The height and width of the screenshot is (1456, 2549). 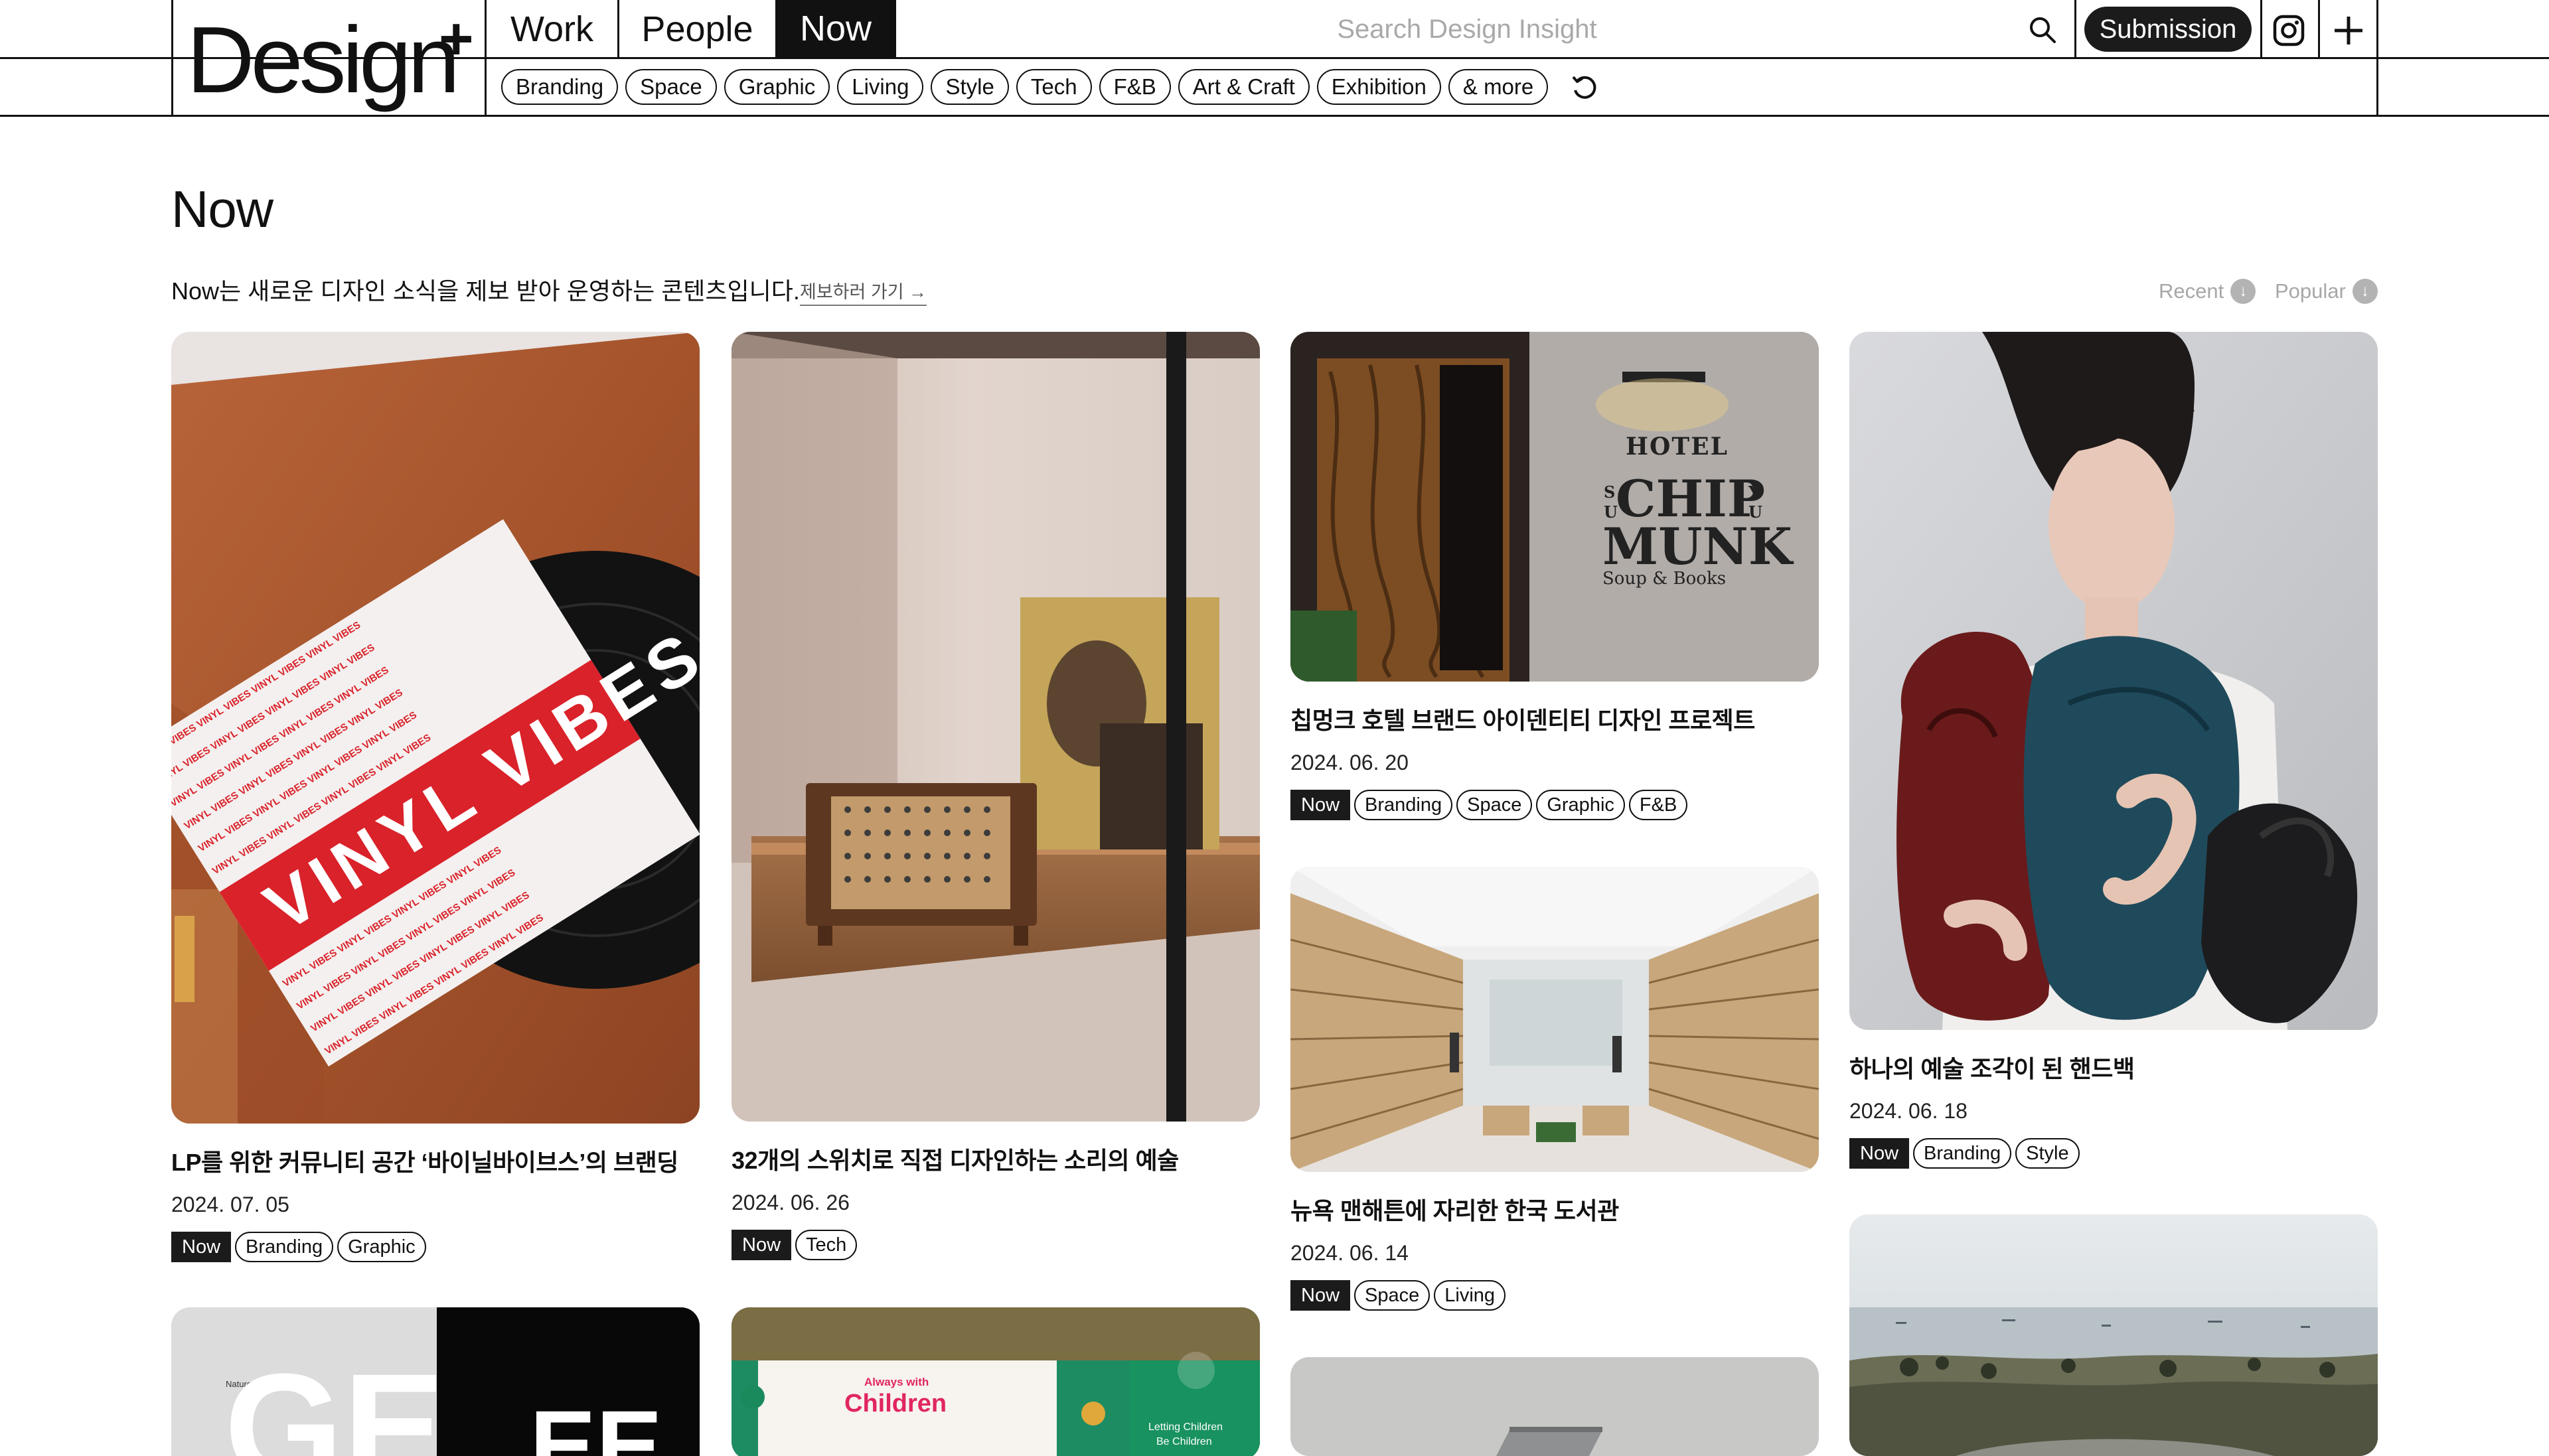 I want to click on submit-news-link: 제보하러 가기 →, so click(x=864, y=291).